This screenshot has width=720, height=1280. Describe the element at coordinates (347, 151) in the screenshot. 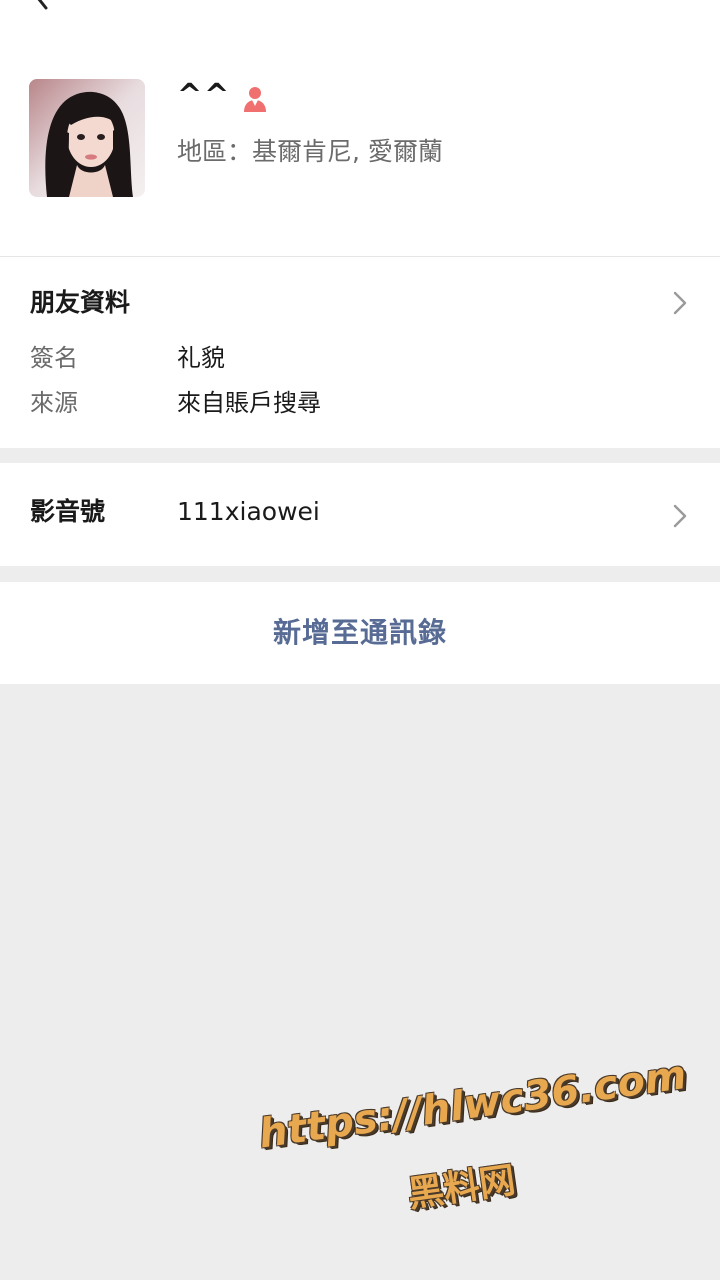

I see `region-value: 基爾肯尼, 愛爾蘭` at that location.